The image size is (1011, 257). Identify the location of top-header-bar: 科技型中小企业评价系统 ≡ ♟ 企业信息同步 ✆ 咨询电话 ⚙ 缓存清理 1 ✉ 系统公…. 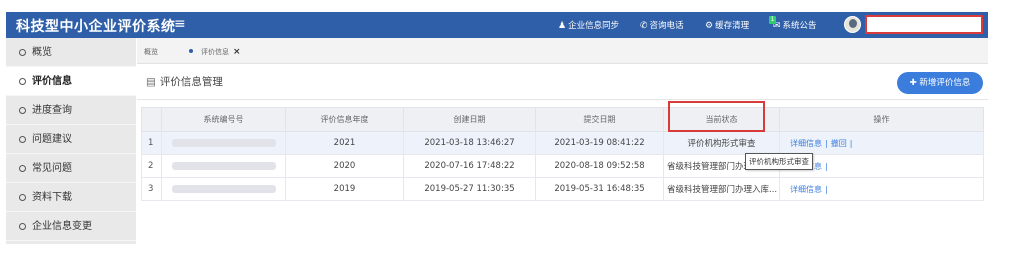
(497, 25).